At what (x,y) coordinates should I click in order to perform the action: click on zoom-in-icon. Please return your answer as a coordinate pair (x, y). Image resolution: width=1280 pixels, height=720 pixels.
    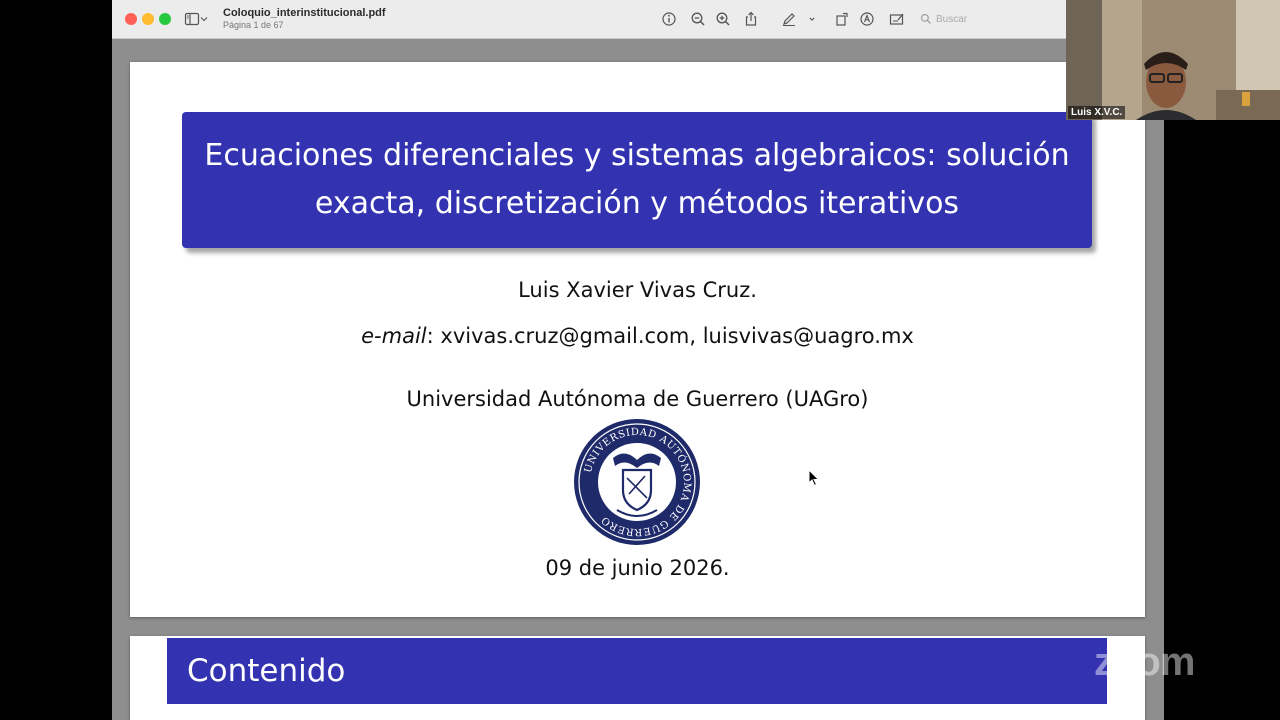
    Looking at the image, I should click on (723, 19).